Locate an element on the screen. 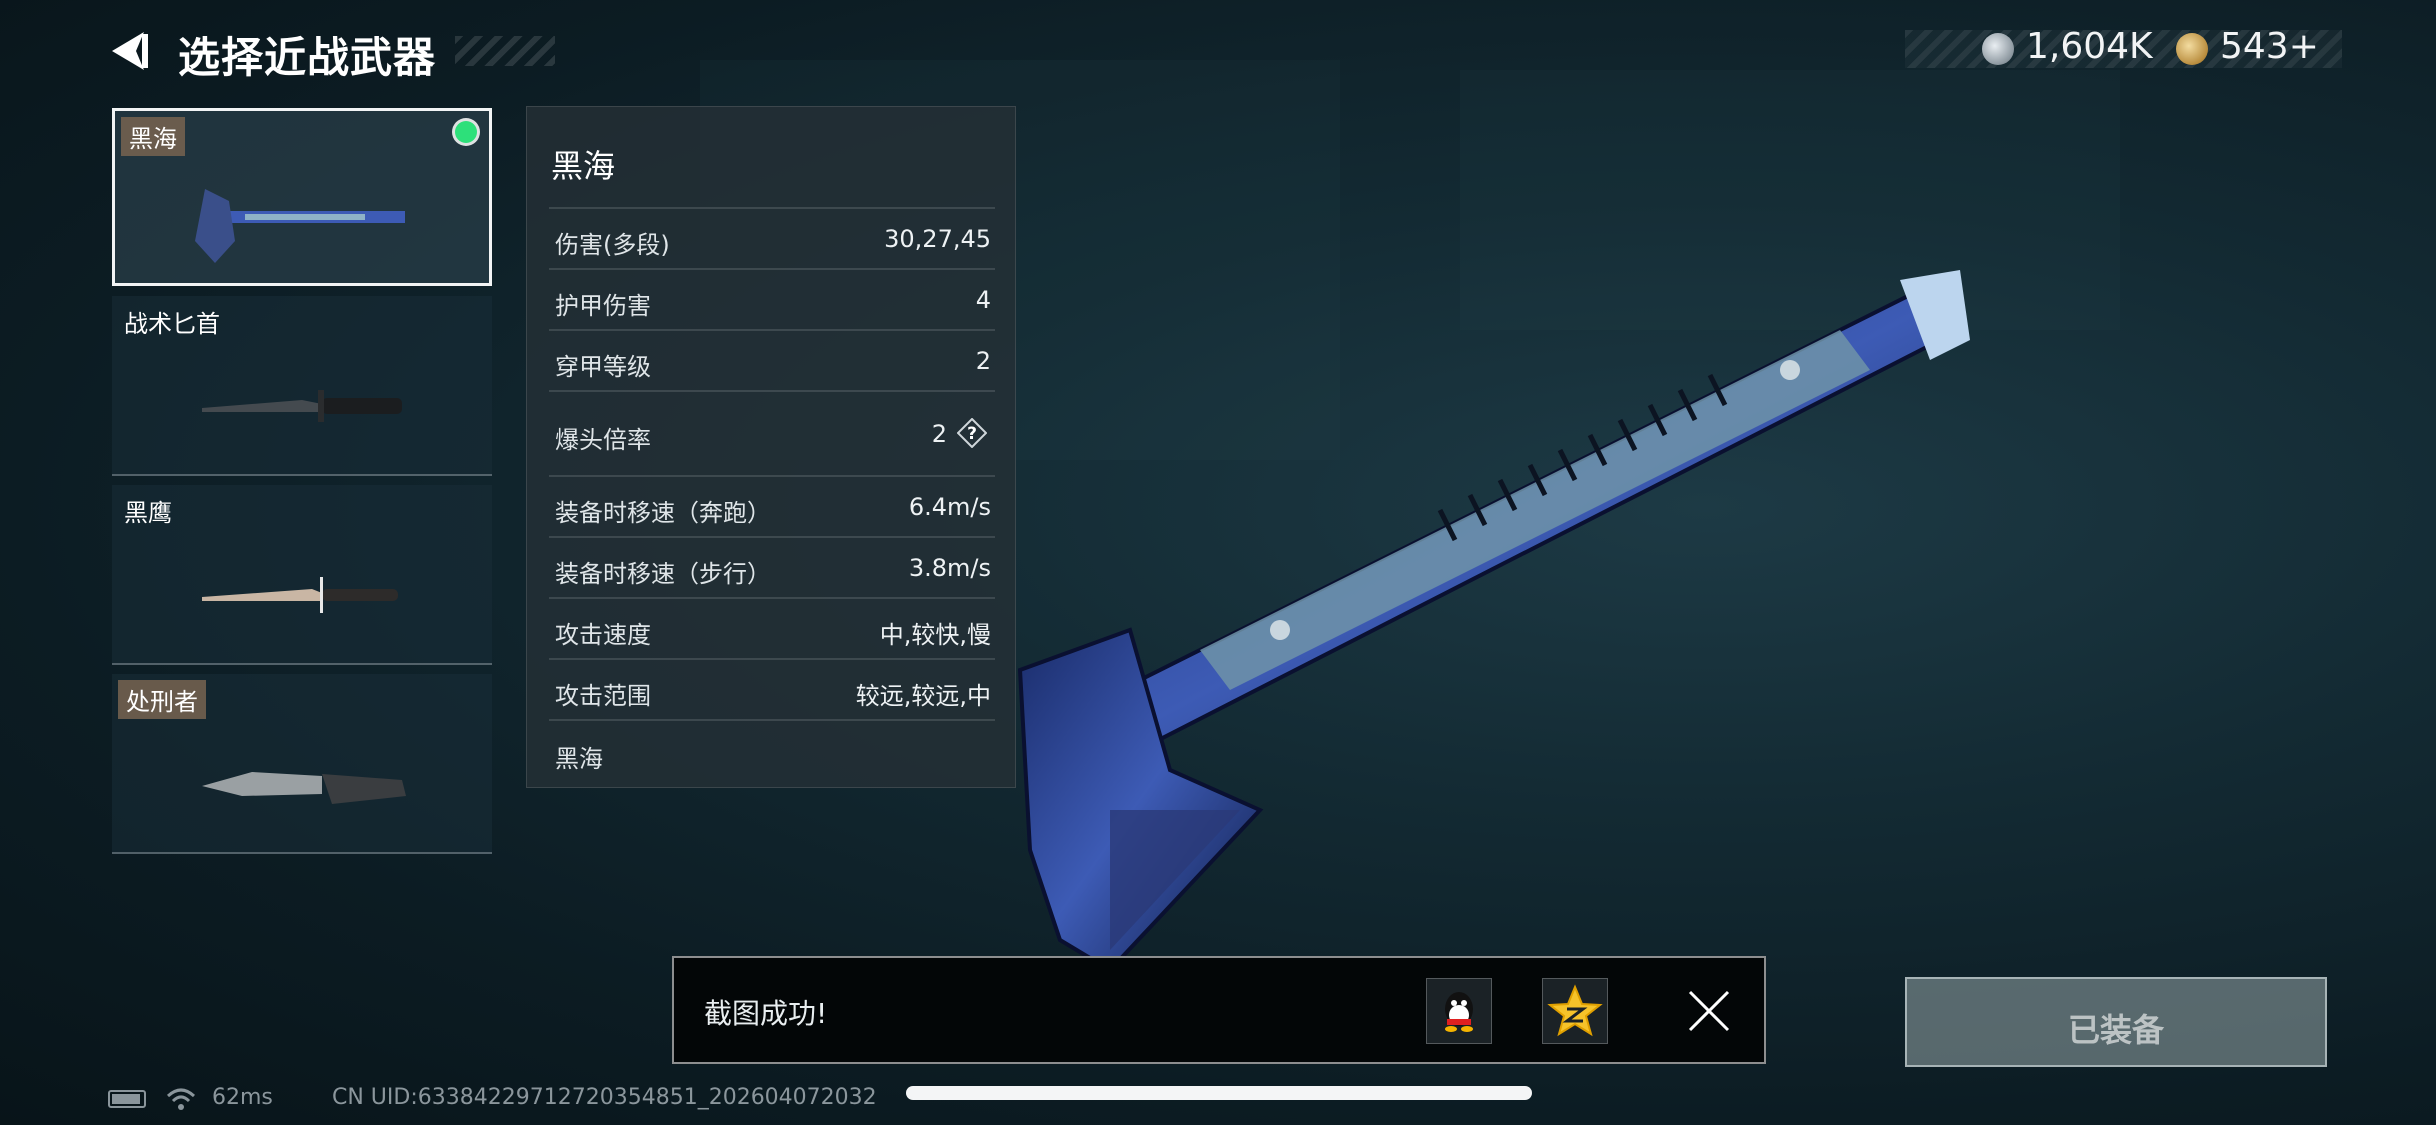 This screenshot has height=1125, width=2436. weapon-card-heihai: 黑海 is located at coordinates (302, 197).